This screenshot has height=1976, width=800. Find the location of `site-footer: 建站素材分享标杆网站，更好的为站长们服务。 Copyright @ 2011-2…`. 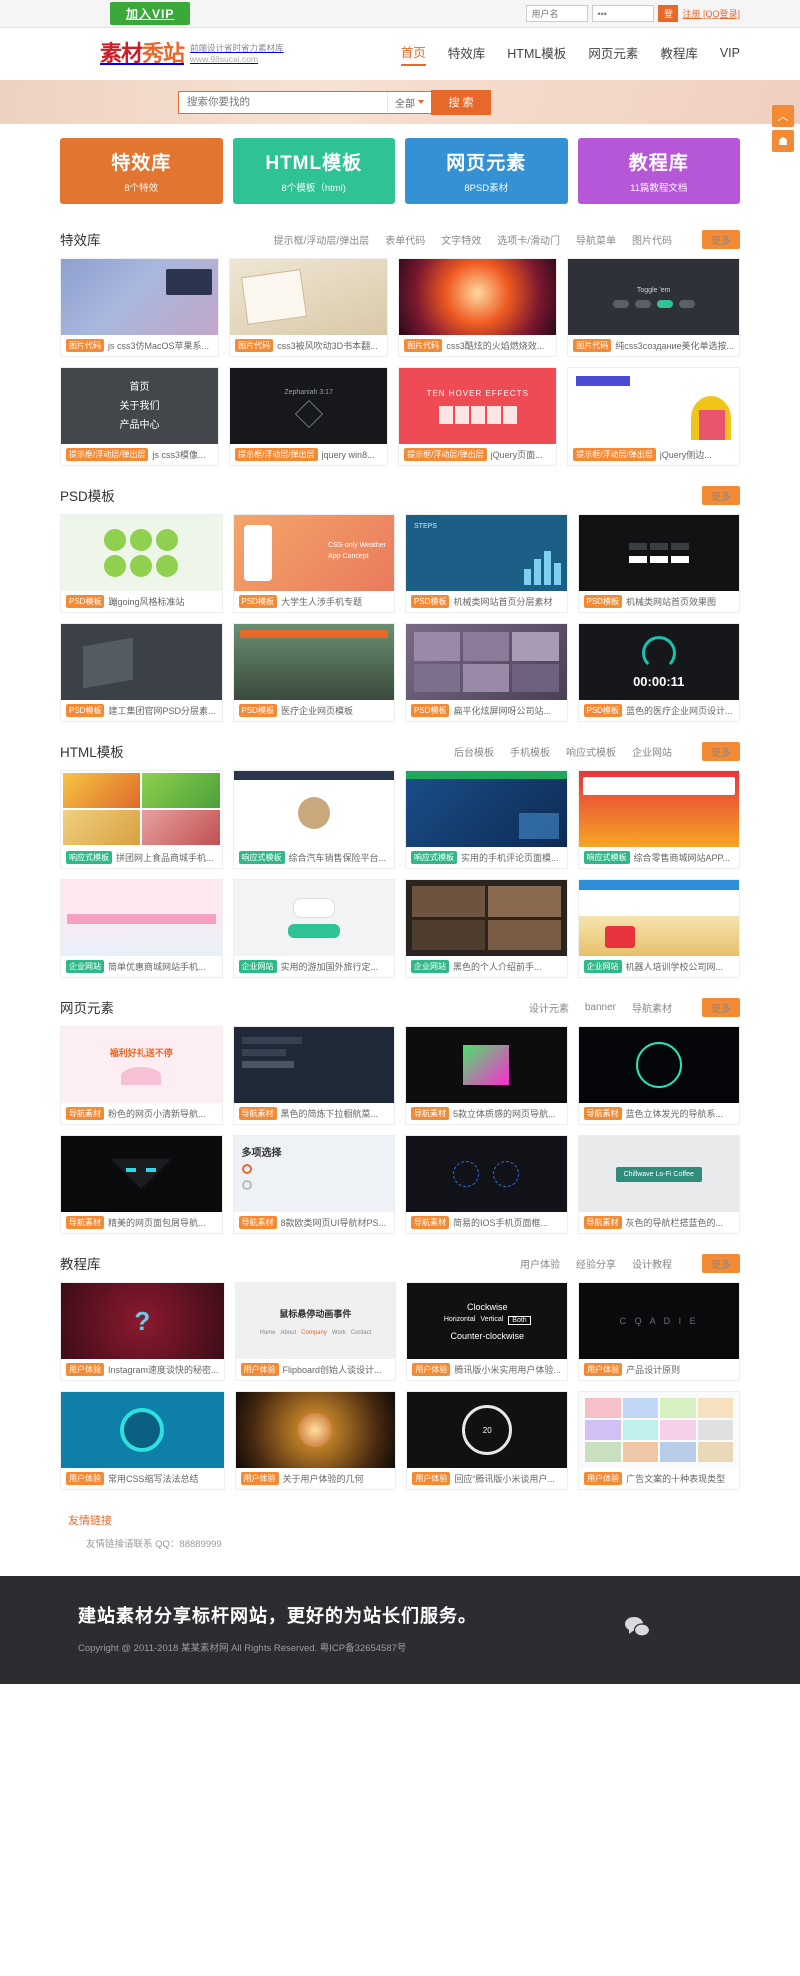

site-footer: 建站素材分享标杆网站，更好的为站长们服务。 Copyright @ 2011-2… is located at coordinates (400, 1630).